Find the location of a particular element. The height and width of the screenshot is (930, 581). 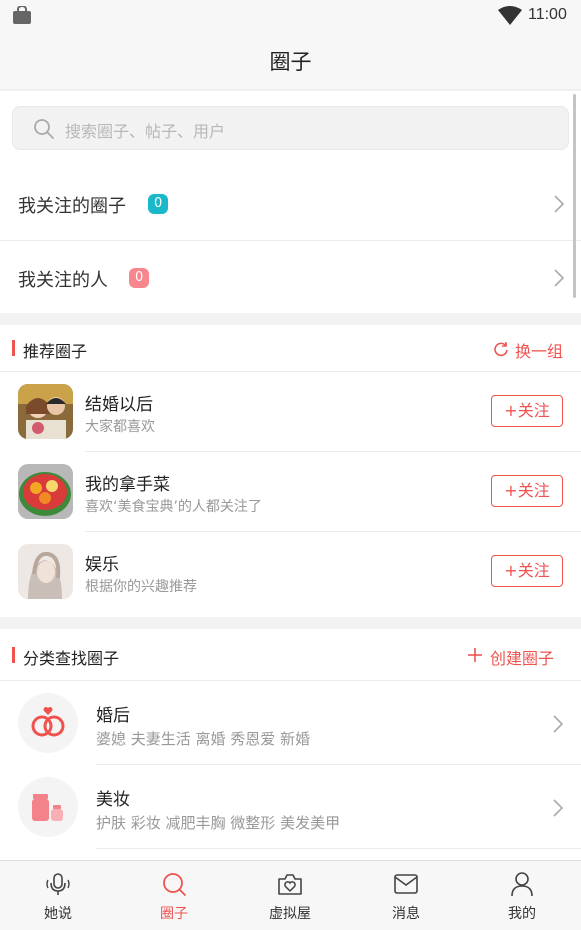

tab-messages: 消息 is located at coordinates (406, 895).